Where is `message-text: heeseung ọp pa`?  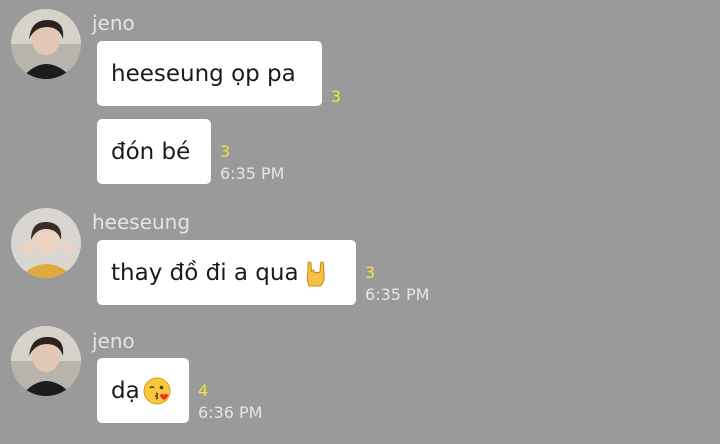 message-text: heeseung ọp pa is located at coordinates (203, 73).